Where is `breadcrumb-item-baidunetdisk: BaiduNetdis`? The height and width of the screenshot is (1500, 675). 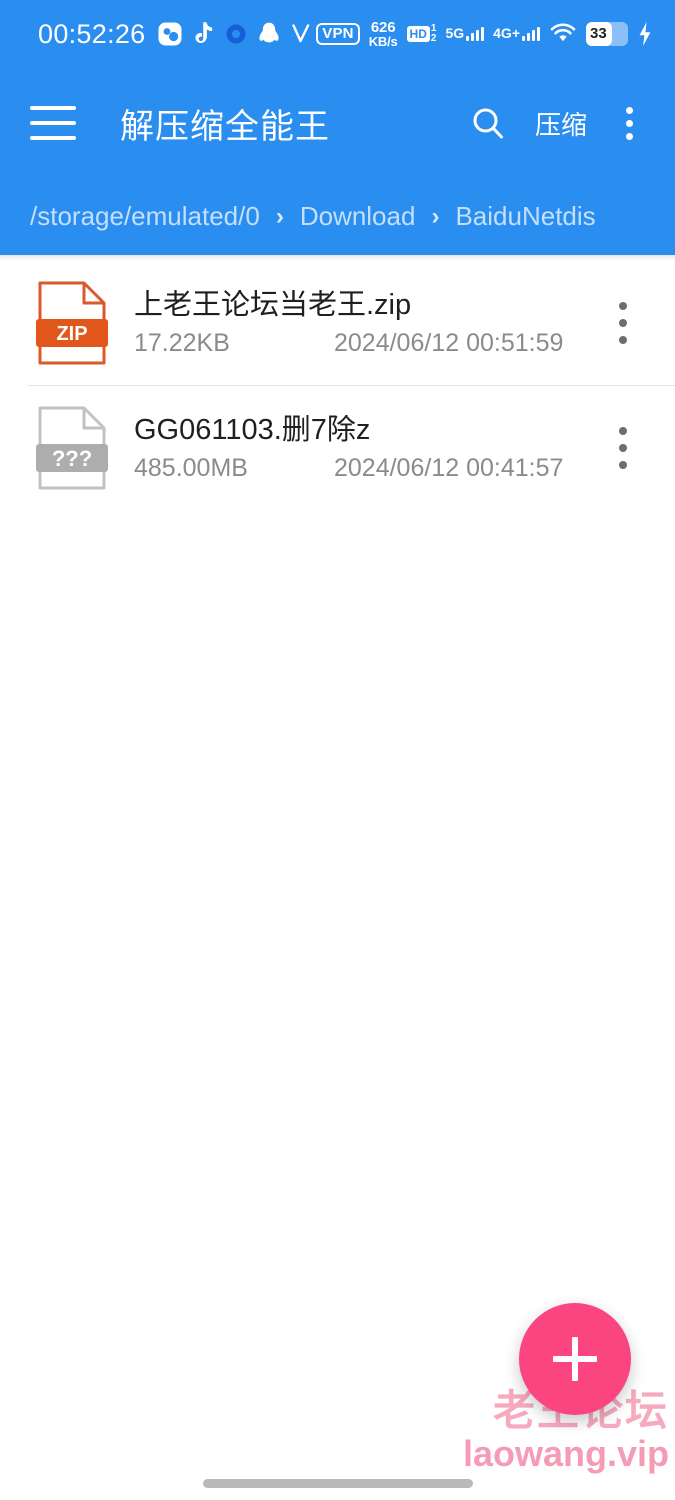
breadcrumb-item-baidunetdisk: BaiduNetdis is located at coordinates (525, 216).